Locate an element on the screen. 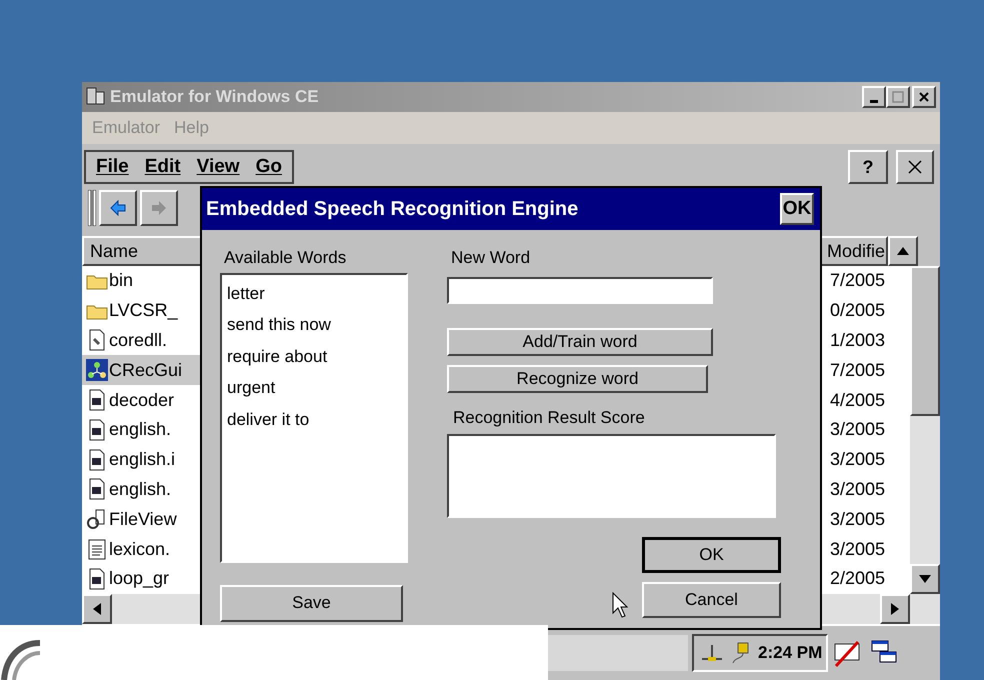  scroll-down-button is located at coordinates (925, 579).